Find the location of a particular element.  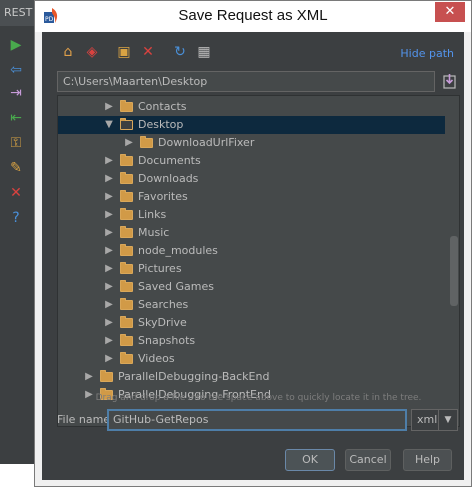

dialog-titlebar: PD Save Request as XML ✕ is located at coordinates (253, 16).